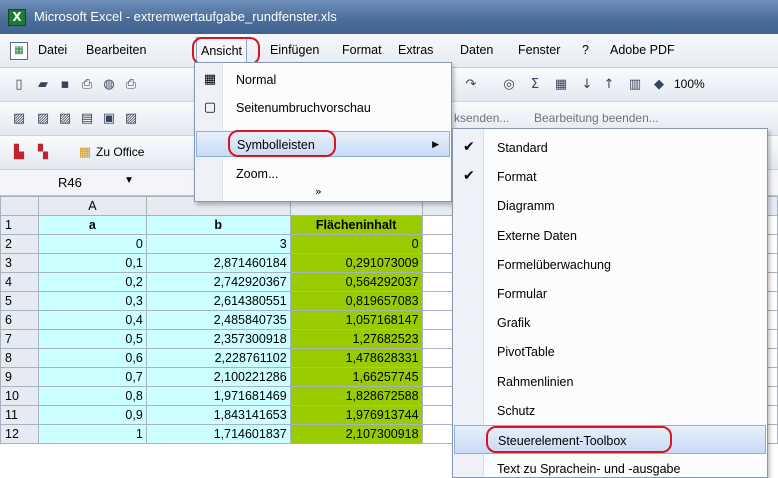 The width and height of the screenshot is (778, 478). Describe the element at coordinates (587, 85) in the screenshot. I see `sort-asc-icon: ↓` at that location.